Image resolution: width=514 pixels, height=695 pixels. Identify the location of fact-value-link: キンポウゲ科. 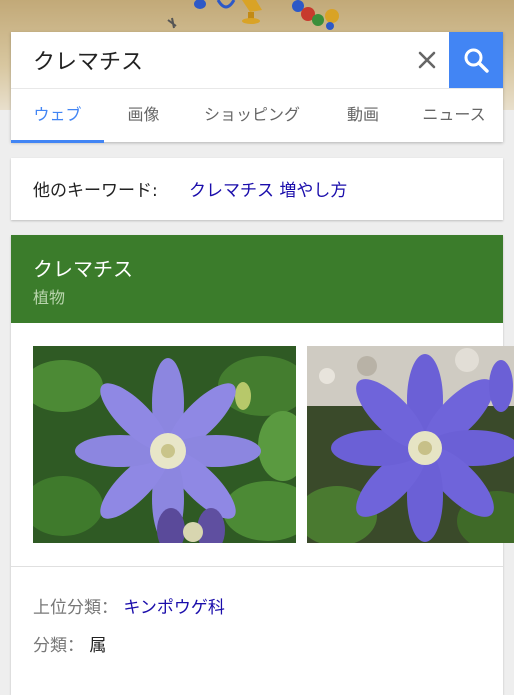
(174, 608).